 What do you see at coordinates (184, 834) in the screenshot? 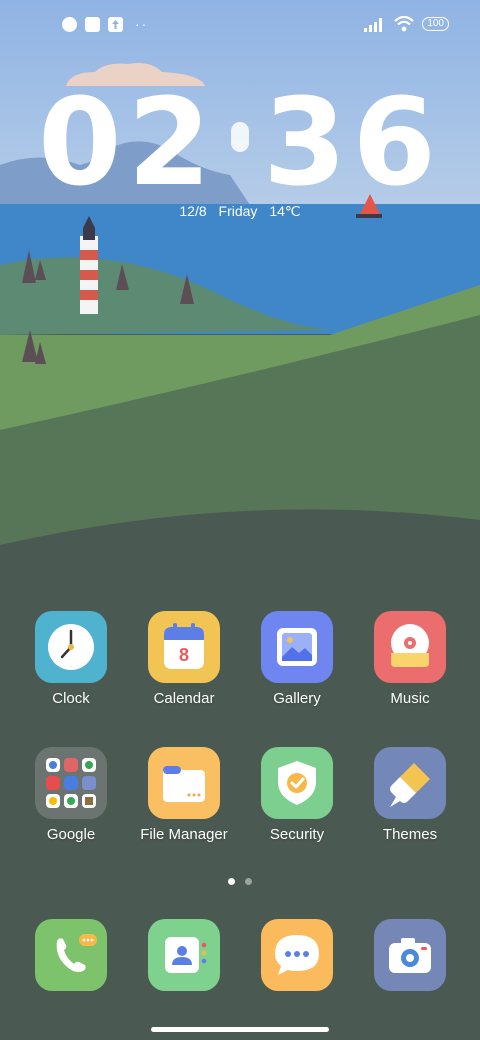
I see `app-label: File Manager` at bounding box center [184, 834].